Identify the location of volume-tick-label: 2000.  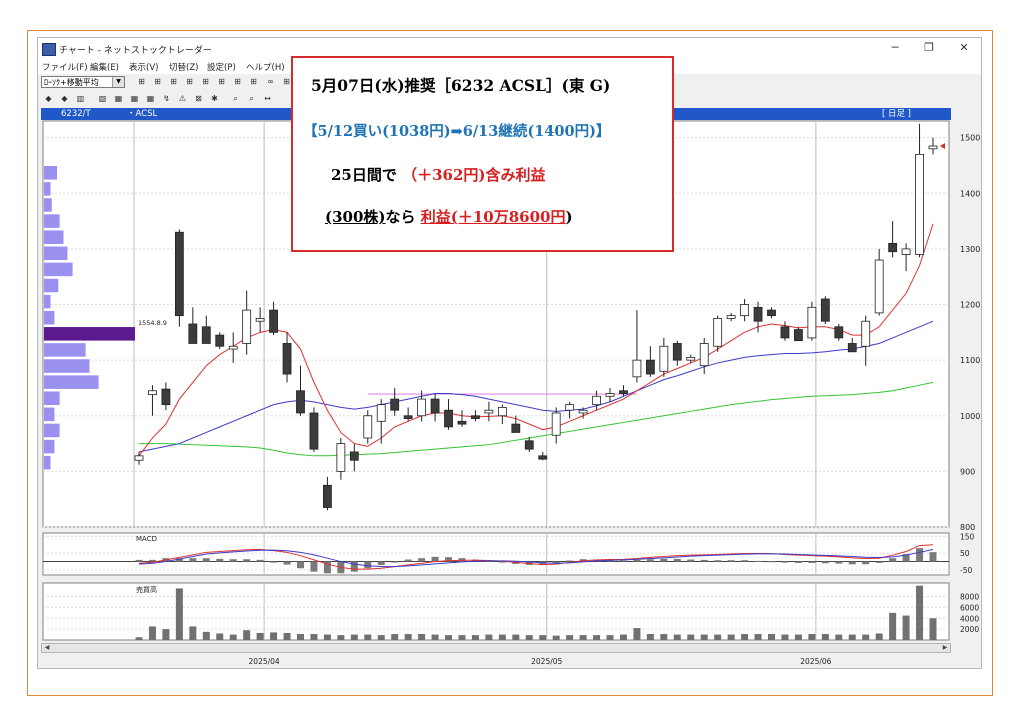
(969, 629).